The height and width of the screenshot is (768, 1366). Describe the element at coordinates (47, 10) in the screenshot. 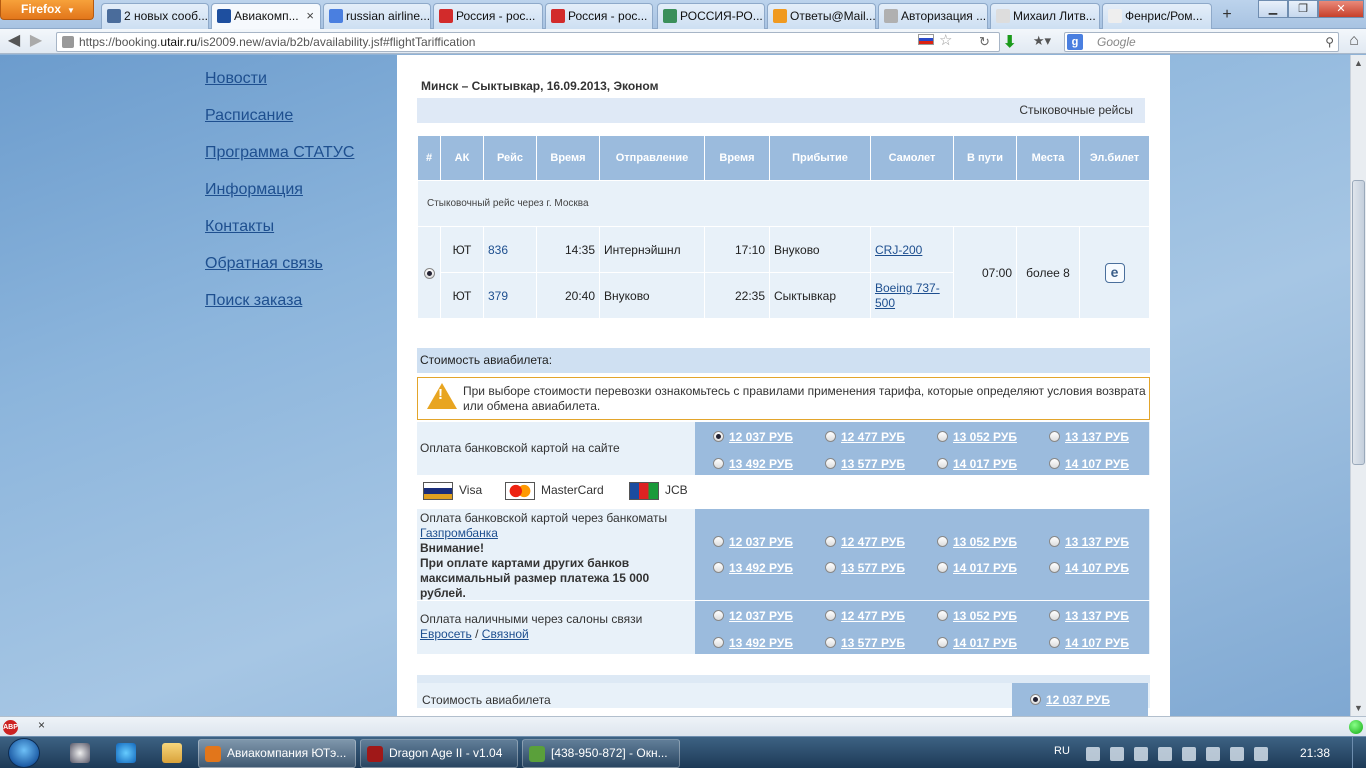

I see `firefox-menu-button: Firefox ▼` at that location.